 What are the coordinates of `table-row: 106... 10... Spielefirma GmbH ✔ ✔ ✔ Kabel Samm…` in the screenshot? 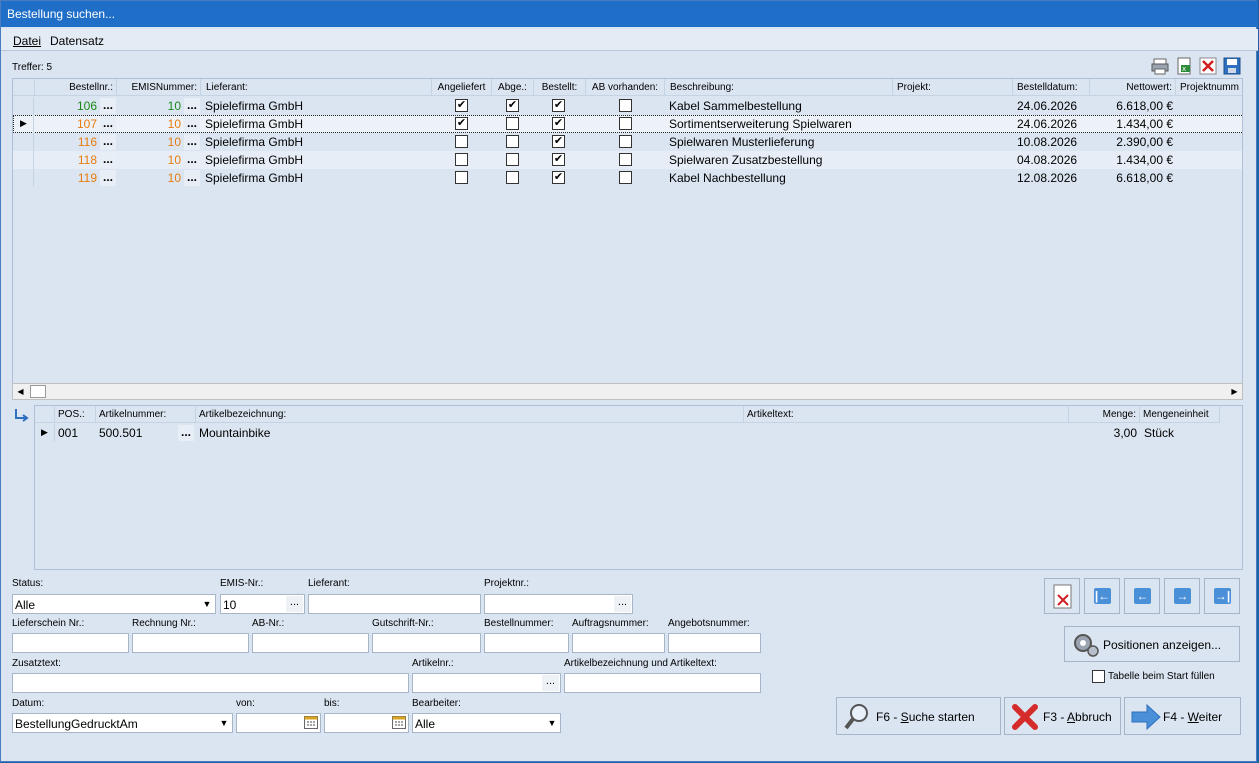 It's located at (627, 106).